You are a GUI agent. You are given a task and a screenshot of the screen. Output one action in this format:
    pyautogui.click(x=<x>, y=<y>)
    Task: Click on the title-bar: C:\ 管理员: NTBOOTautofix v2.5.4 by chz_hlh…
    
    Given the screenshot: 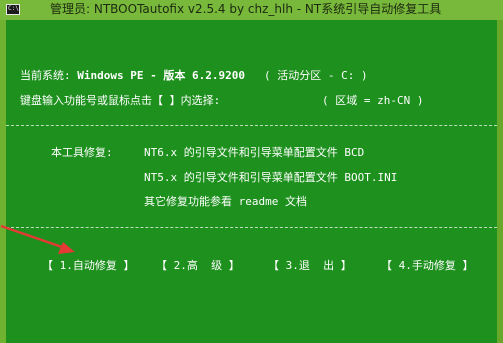 What is the action you would take?
    pyautogui.click(x=251, y=10)
    